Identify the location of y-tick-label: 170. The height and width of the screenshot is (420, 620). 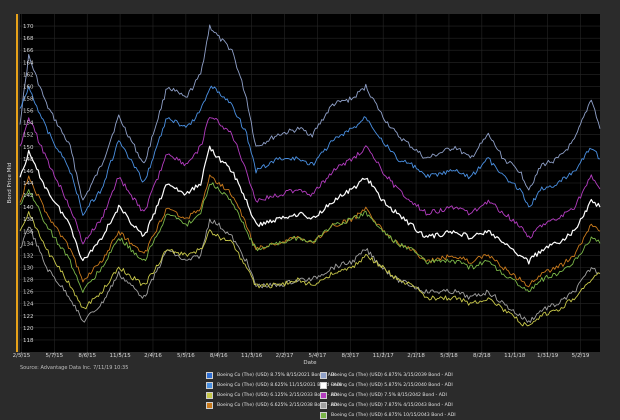
(28, 27).